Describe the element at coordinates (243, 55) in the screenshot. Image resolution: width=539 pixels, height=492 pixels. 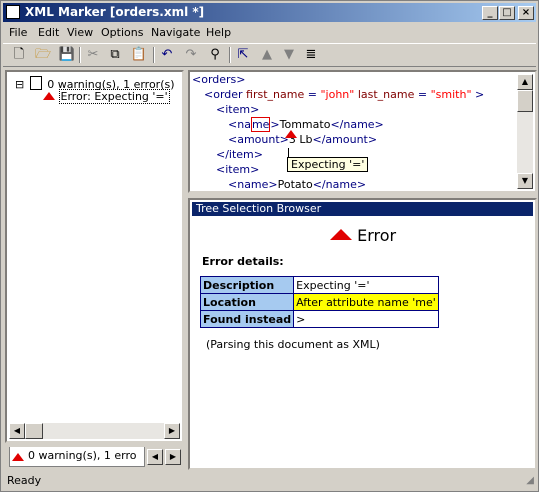
I see `tree-nav-icon: ⇱` at that location.